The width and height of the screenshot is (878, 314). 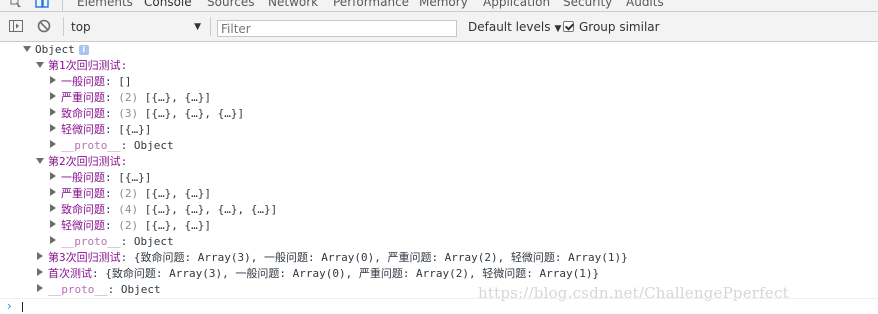 I want to click on tab-elements: Elements, so click(x=105, y=5).